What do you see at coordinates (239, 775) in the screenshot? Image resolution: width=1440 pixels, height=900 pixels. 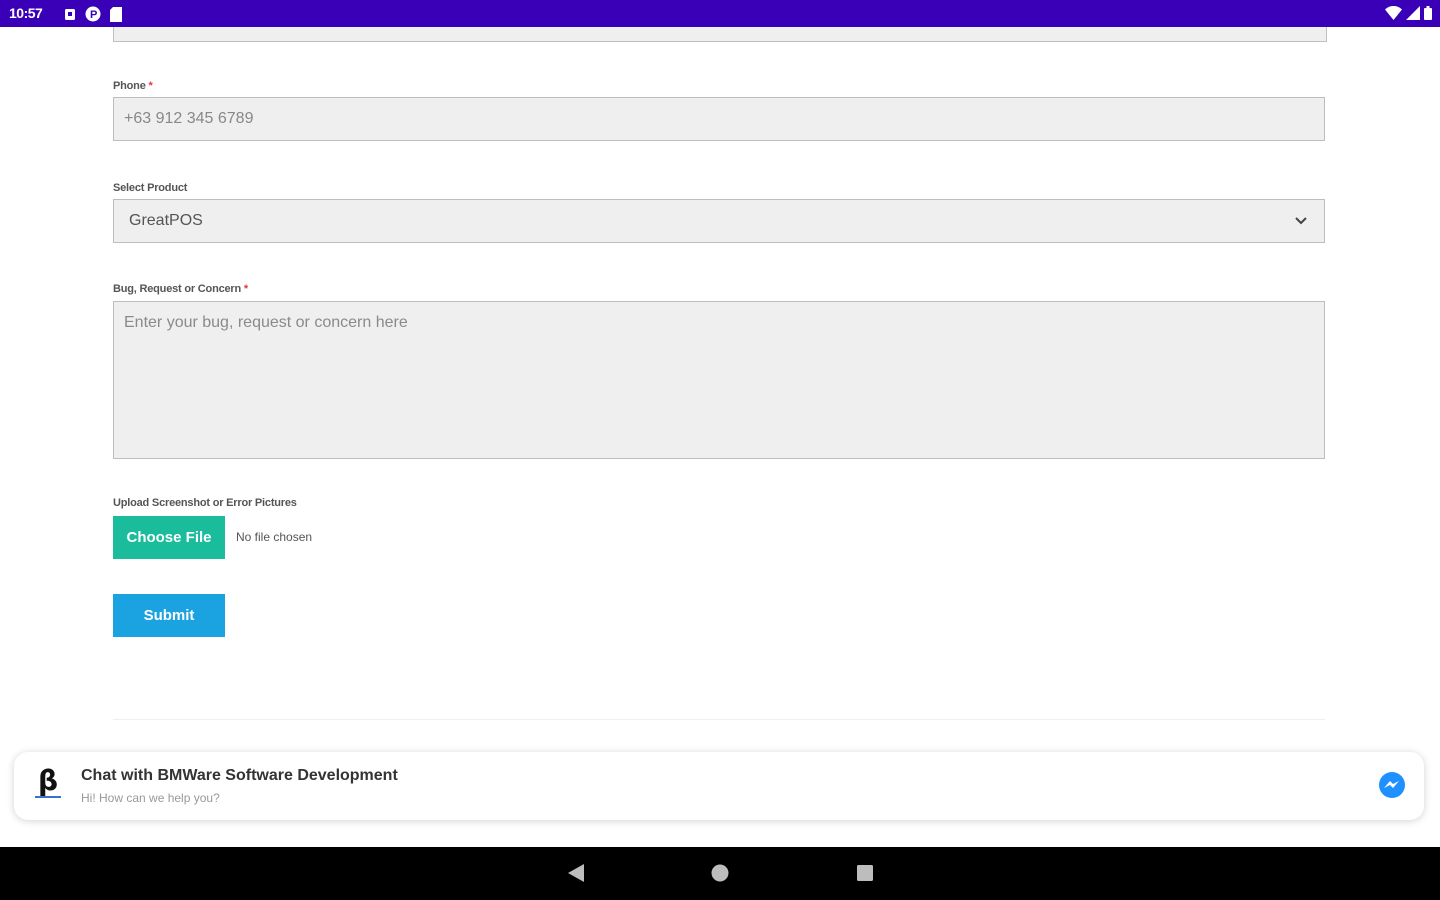 I see `chat-title: Chat with BMWare Software Development` at bounding box center [239, 775].